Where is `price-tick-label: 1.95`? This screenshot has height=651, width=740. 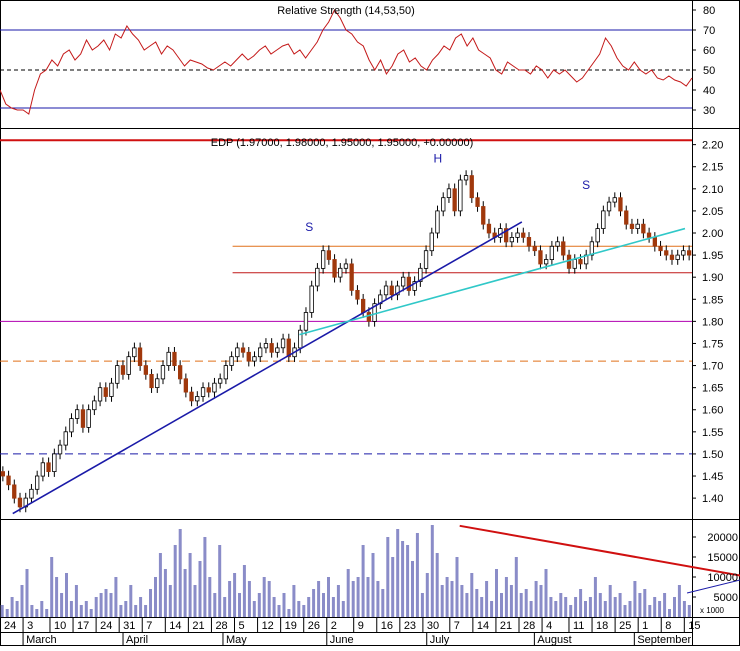
price-tick-label: 1.95 is located at coordinates (712, 256).